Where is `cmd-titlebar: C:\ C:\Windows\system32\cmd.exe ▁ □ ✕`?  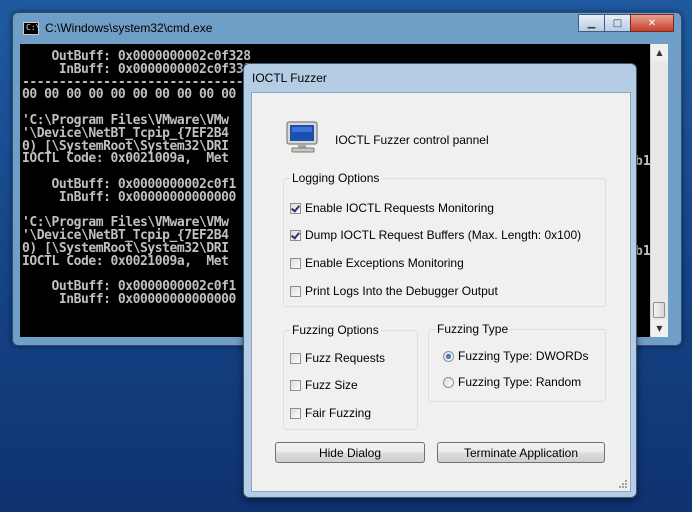 cmd-titlebar: C:\ C:\Windows\system32\cmd.exe ▁ □ ✕ is located at coordinates (347, 28).